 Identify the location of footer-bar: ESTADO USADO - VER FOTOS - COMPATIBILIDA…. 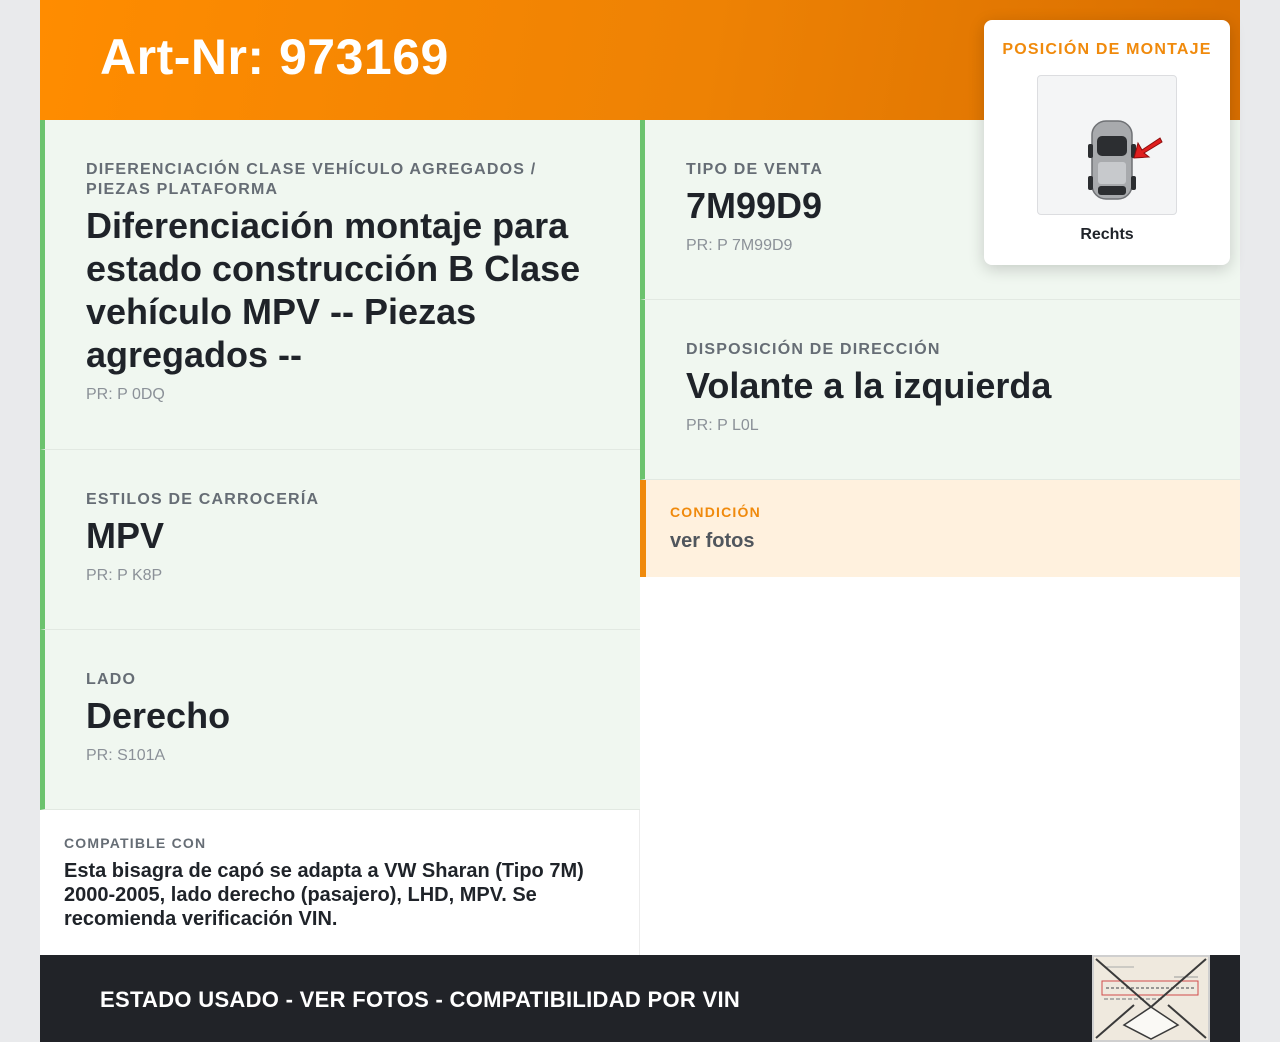
(640, 998).